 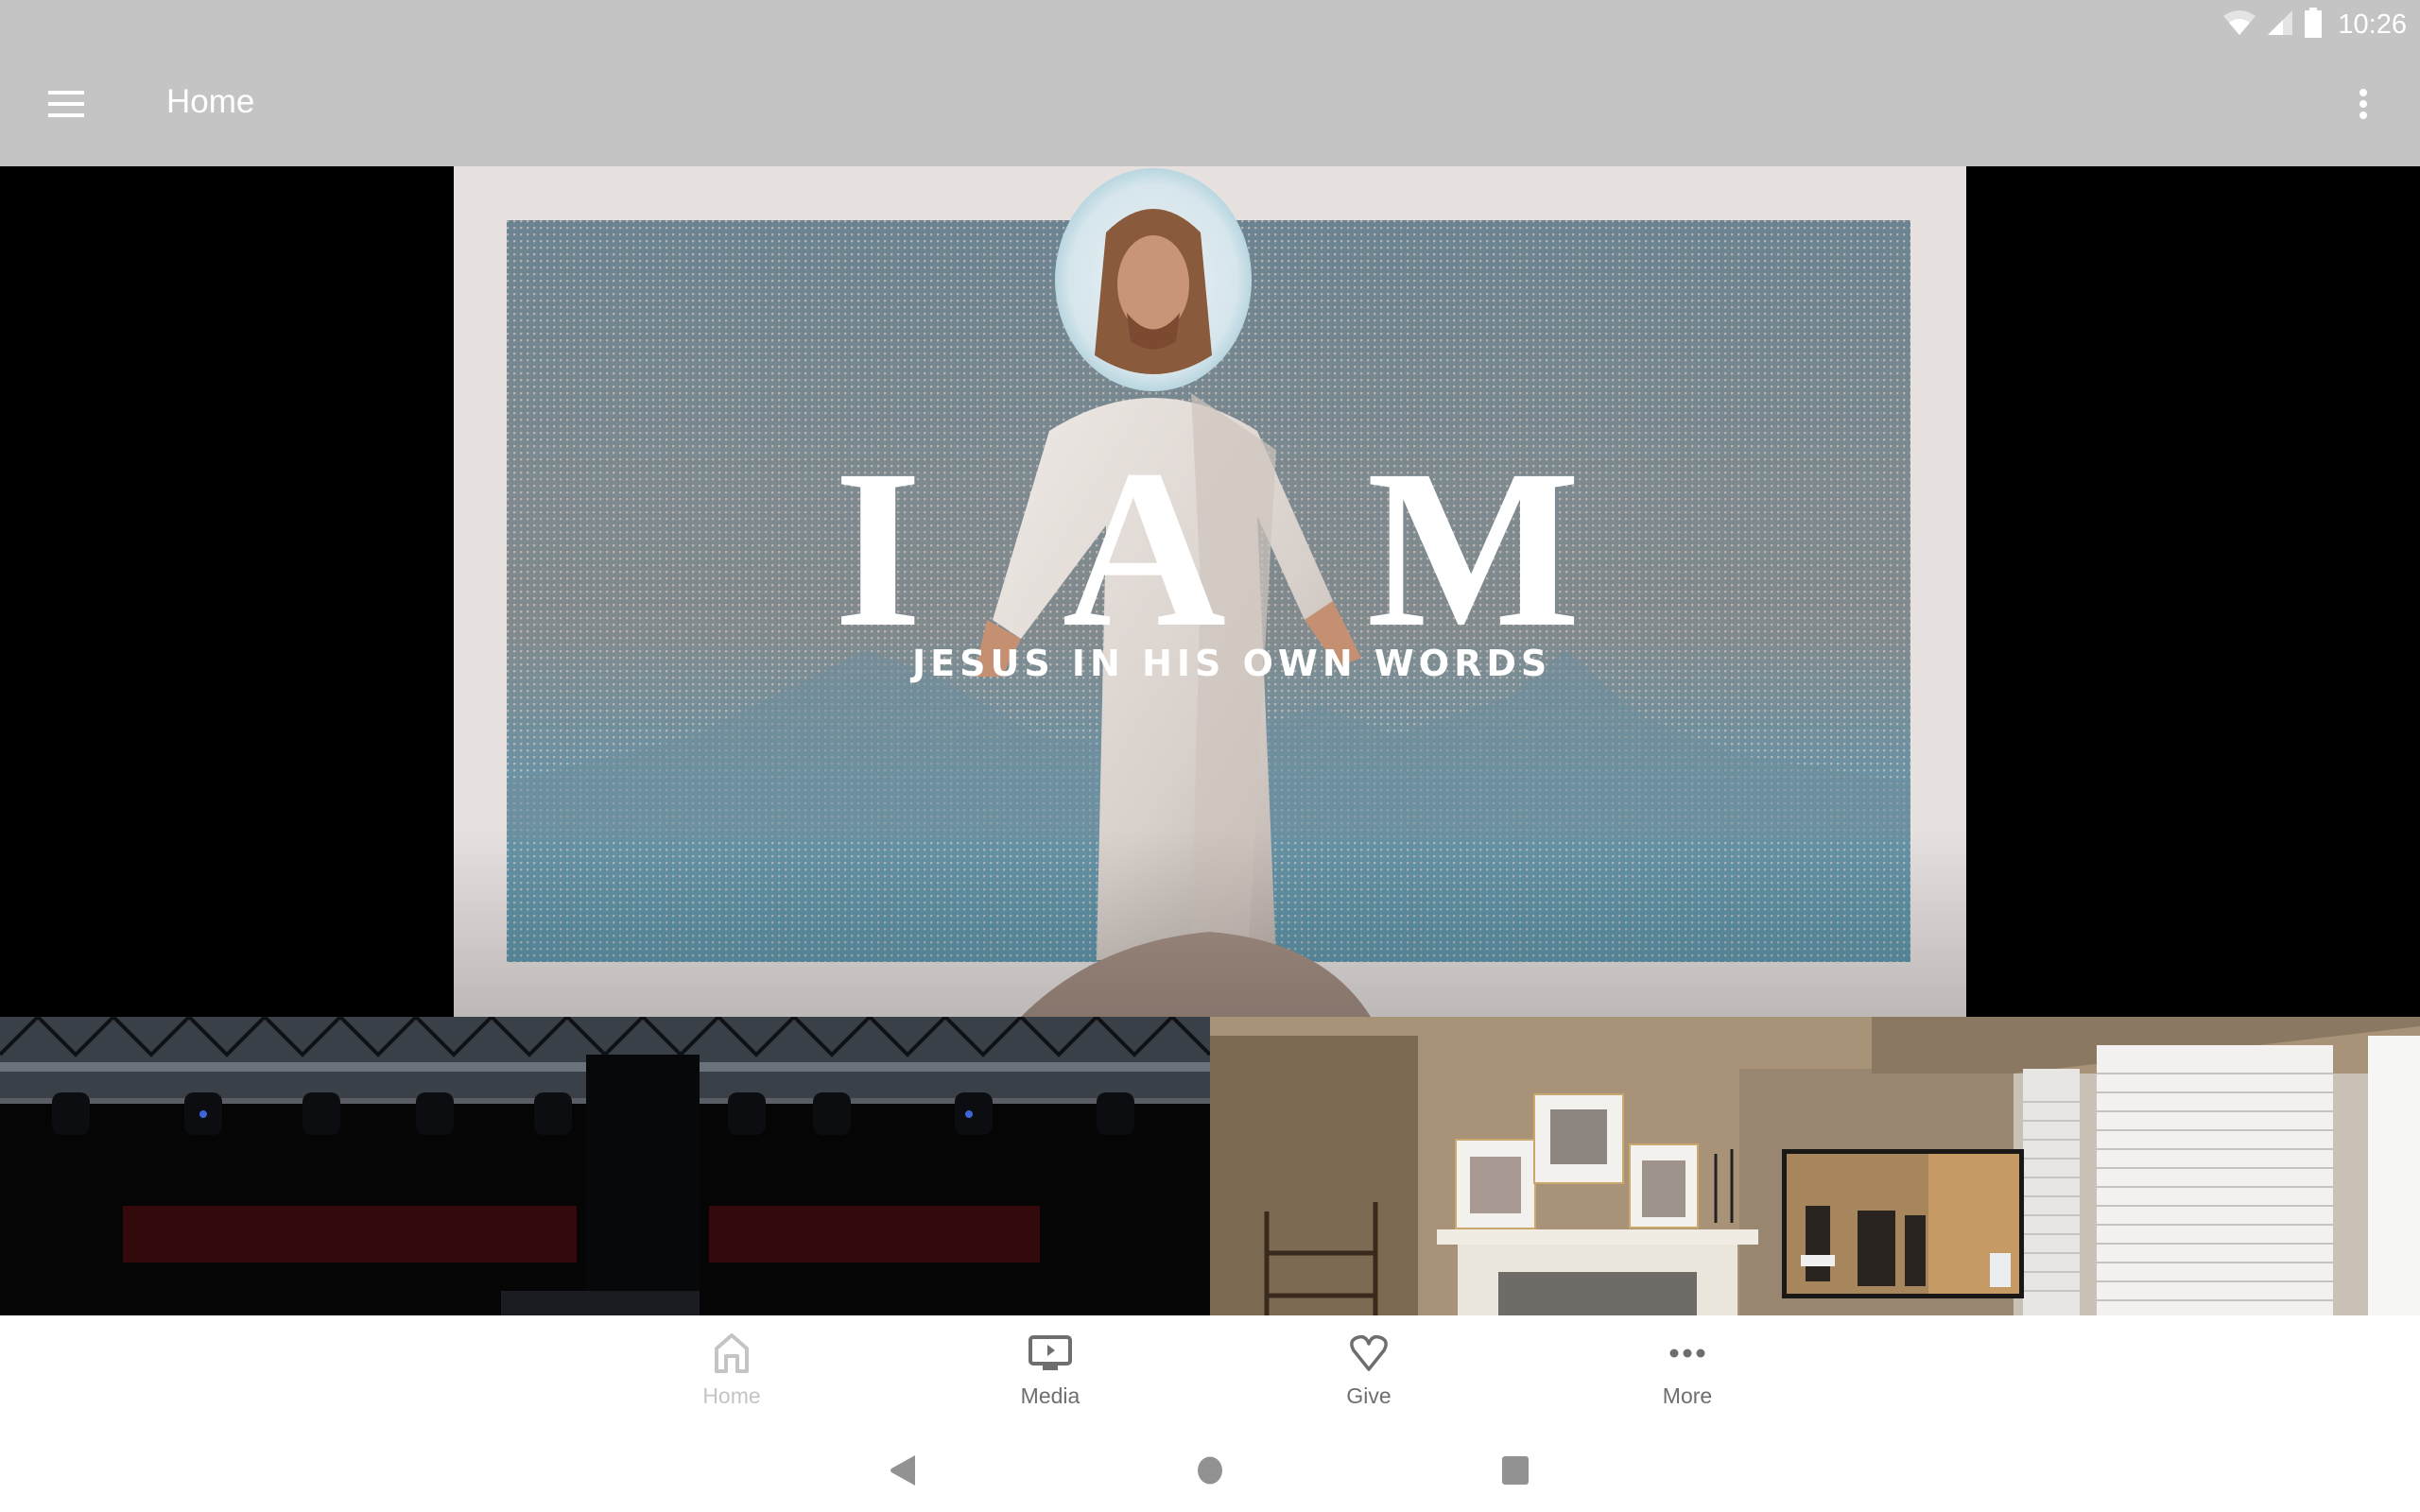 I want to click on stage-thumbnail, so click(x=605, y=1166).